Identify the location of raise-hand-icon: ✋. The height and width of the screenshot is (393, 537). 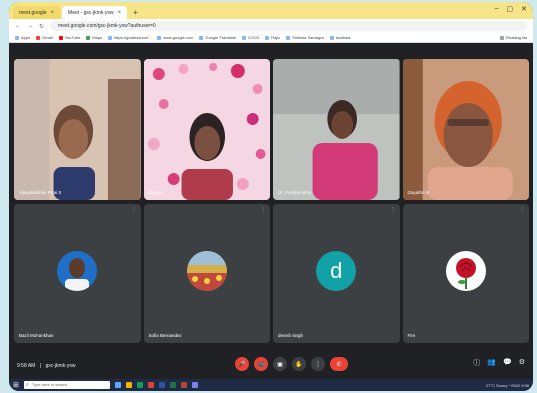
(299, 364).